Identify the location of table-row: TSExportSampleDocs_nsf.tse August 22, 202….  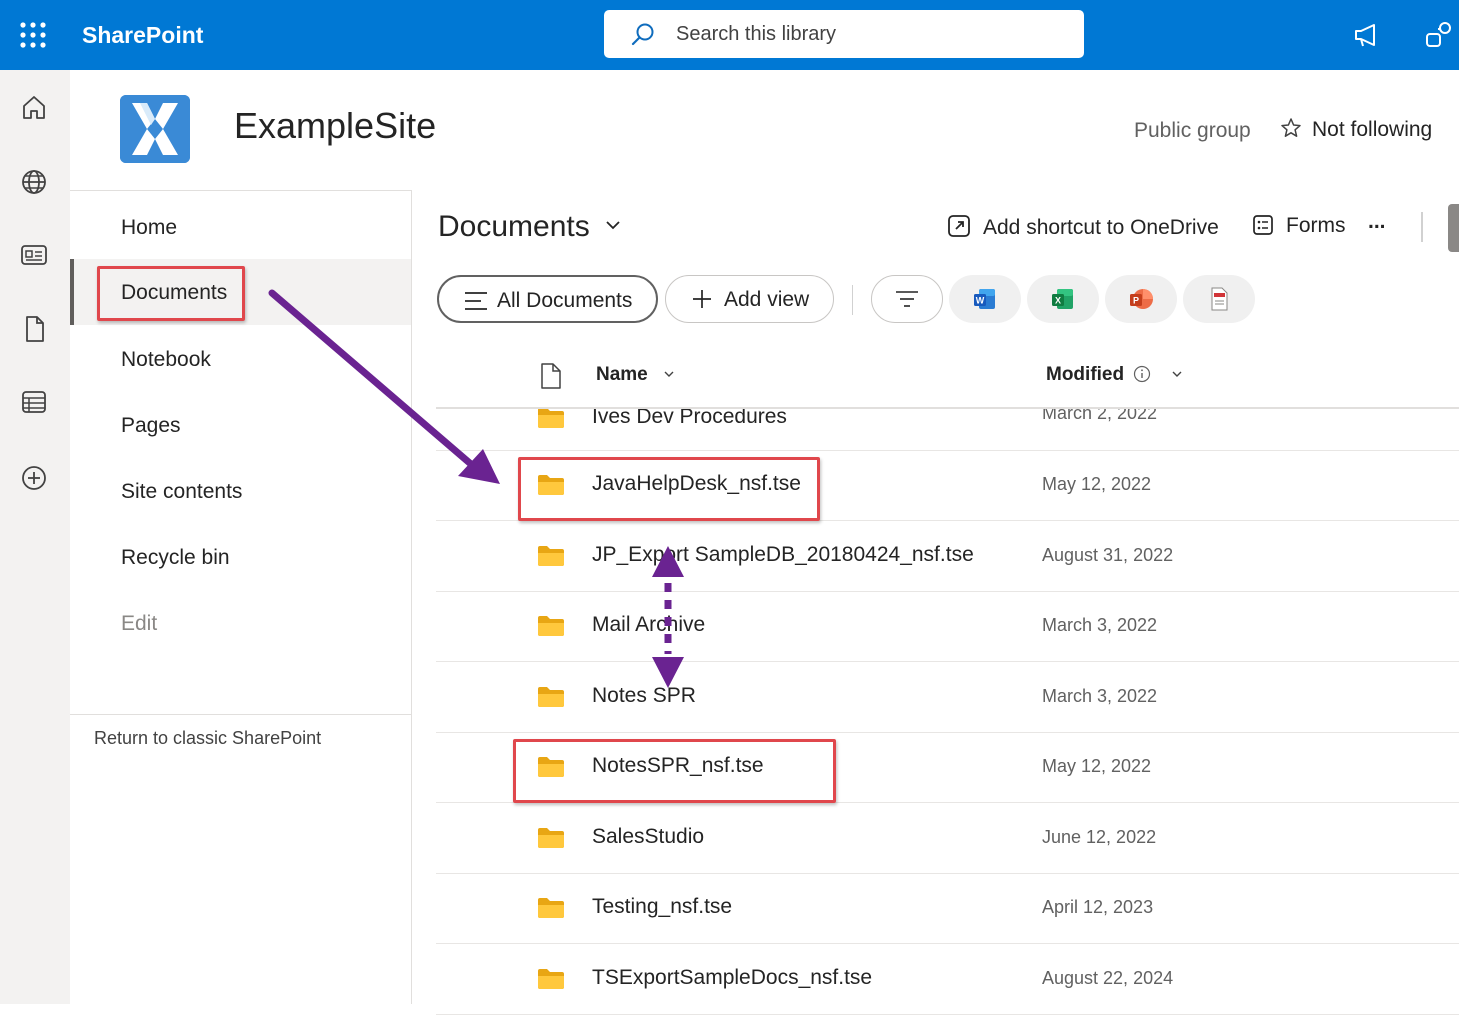
(947, 979).